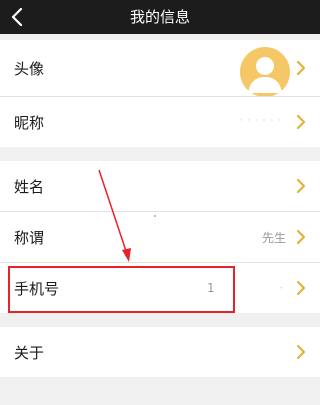  I want to click on avatar-label: 头像, so click(29, 68).